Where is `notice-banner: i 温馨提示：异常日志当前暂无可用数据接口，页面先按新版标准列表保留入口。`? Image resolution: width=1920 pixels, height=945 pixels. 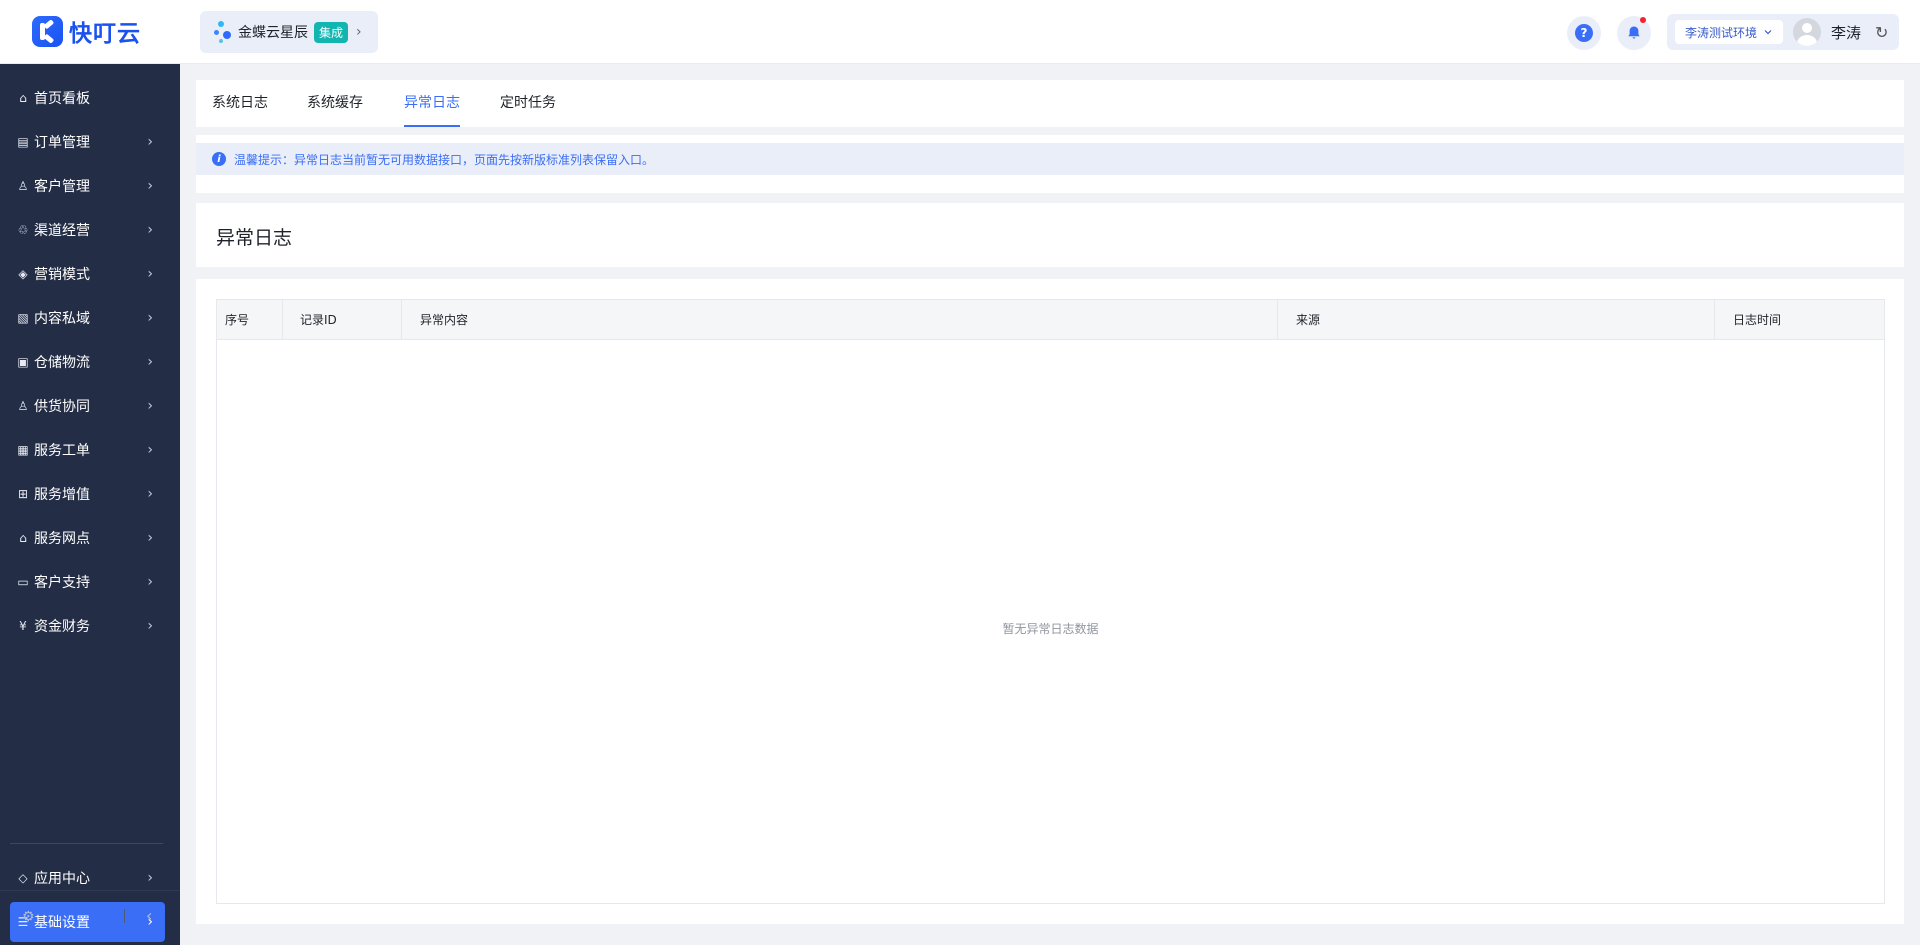 notice-banner: i 温馨提示：异常日志当前暂无可用数据接口，页面先按新版标准列表保留入口。 is located at coordinates (1050, 159).